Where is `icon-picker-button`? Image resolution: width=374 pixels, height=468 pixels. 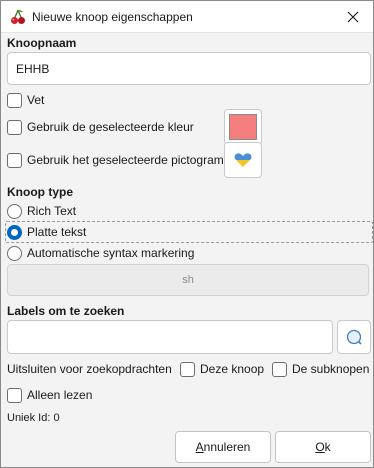
icon-picker-button is located at coordinates (243, 160).